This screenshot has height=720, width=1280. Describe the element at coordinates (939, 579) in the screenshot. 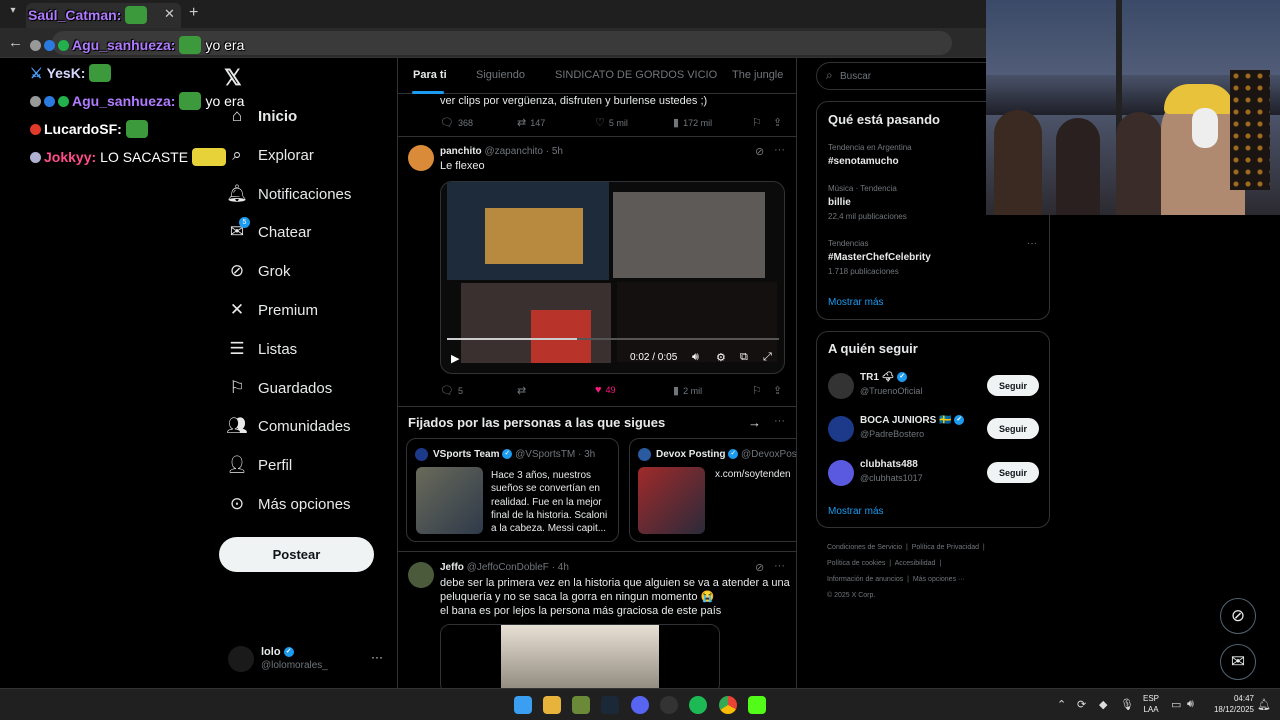

I see `footer-link: Más opciones ···` at that location.